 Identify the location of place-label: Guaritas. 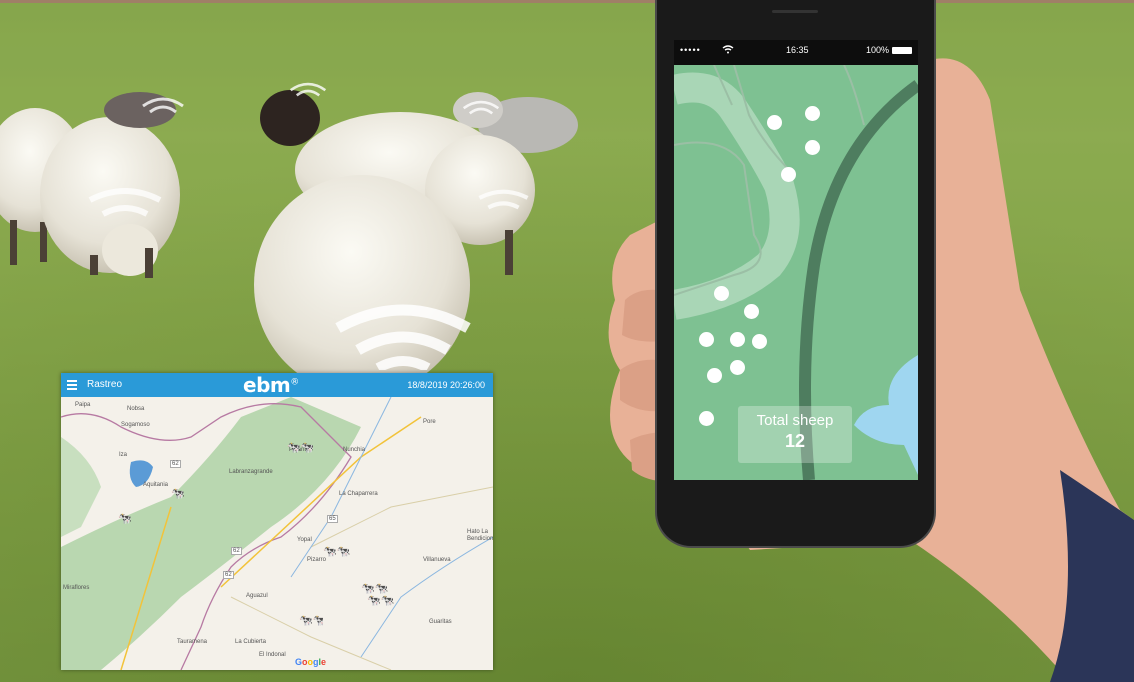
(440, 622).